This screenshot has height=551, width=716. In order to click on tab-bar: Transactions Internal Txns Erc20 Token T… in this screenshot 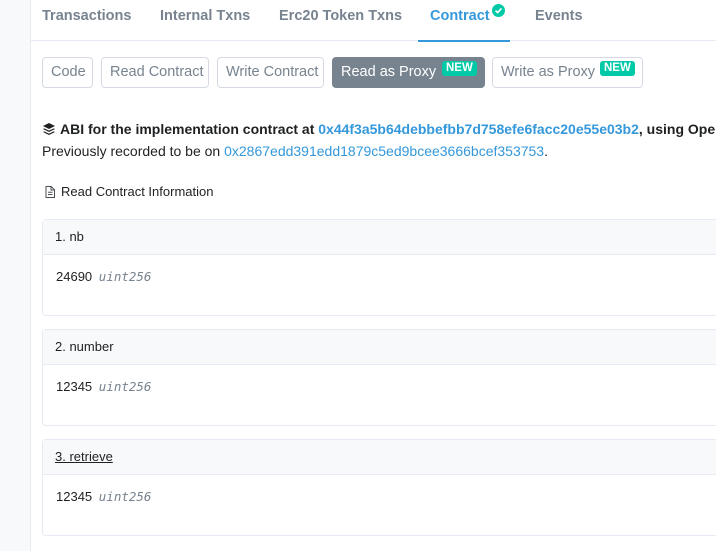, I will do `click(373, 21)`.